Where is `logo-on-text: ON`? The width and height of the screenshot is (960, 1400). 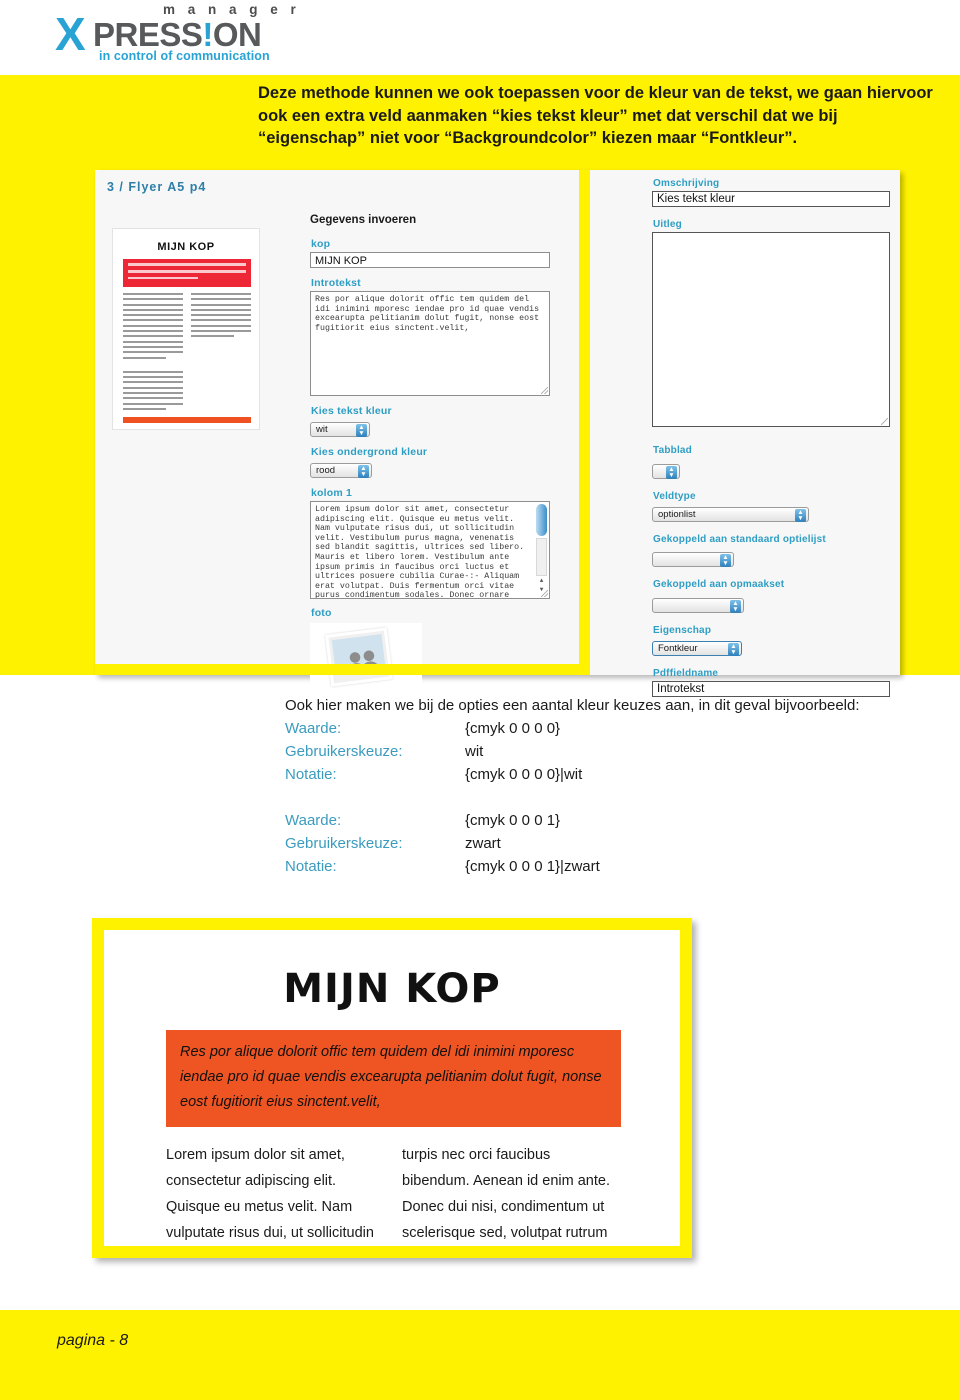 logo-on-text: ON is located at coordinates (237, 34).